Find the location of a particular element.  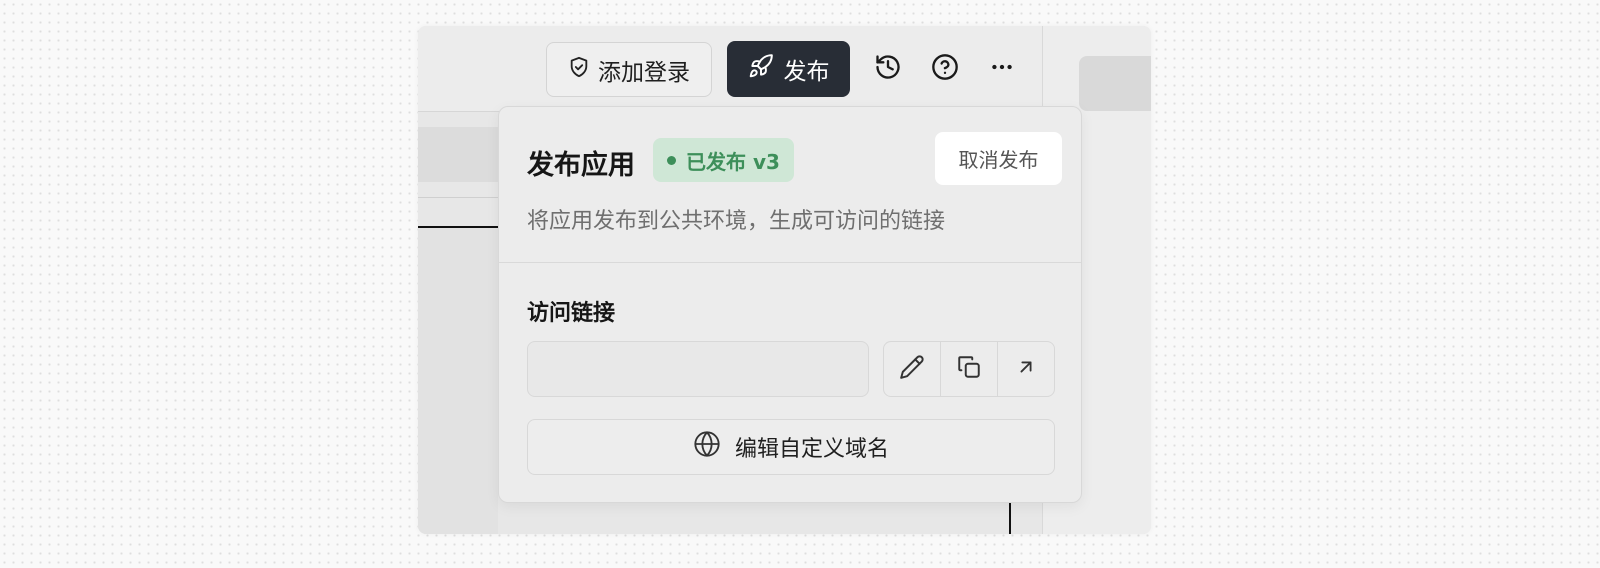

copy-icon is located at coordinates (969, 369).